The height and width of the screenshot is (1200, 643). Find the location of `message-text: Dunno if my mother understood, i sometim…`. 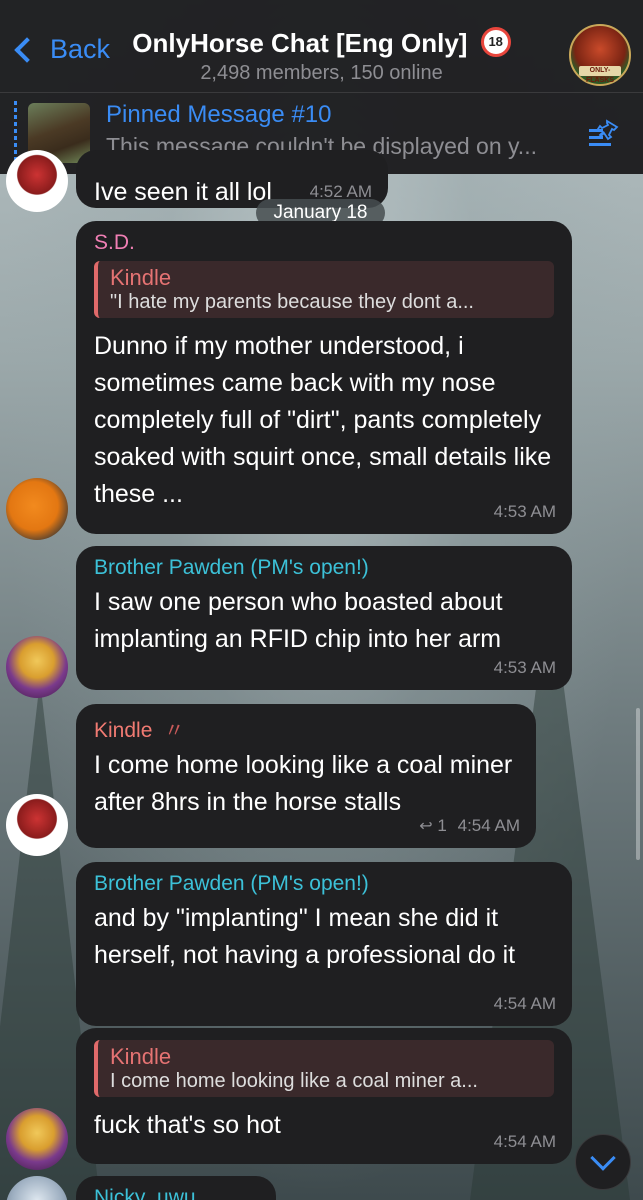

message-text: Dunno if my mother understood, i sometim… is located at coordinates (323, 420).